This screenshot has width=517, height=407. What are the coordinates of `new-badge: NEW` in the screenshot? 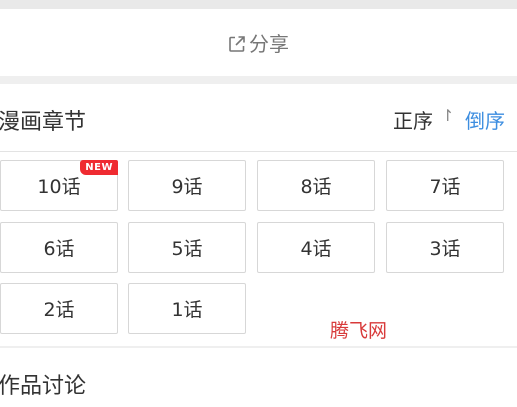 It's located at (99, 167).